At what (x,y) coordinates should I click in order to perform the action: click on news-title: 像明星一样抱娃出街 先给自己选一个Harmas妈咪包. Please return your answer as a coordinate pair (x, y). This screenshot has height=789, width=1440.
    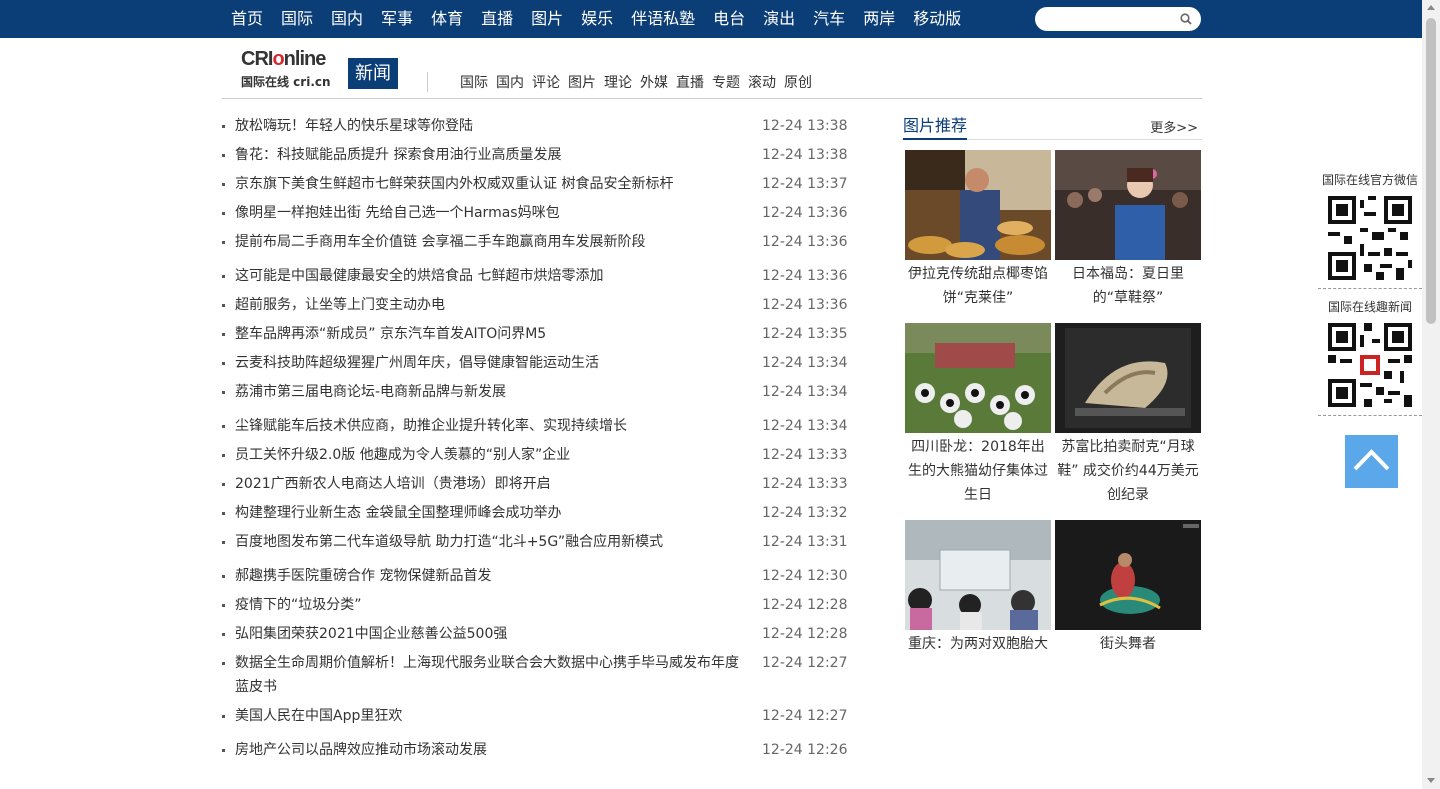
    Looking at the image, I should click on (490, 213).